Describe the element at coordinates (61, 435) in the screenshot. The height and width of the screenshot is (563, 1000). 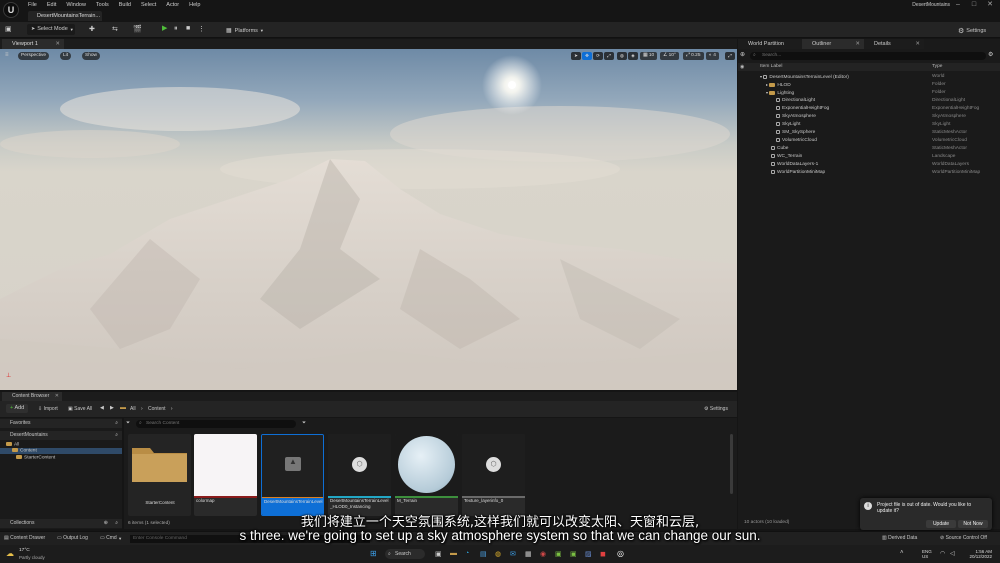
I see `project-header: DesertMountains ⌕` at that location.